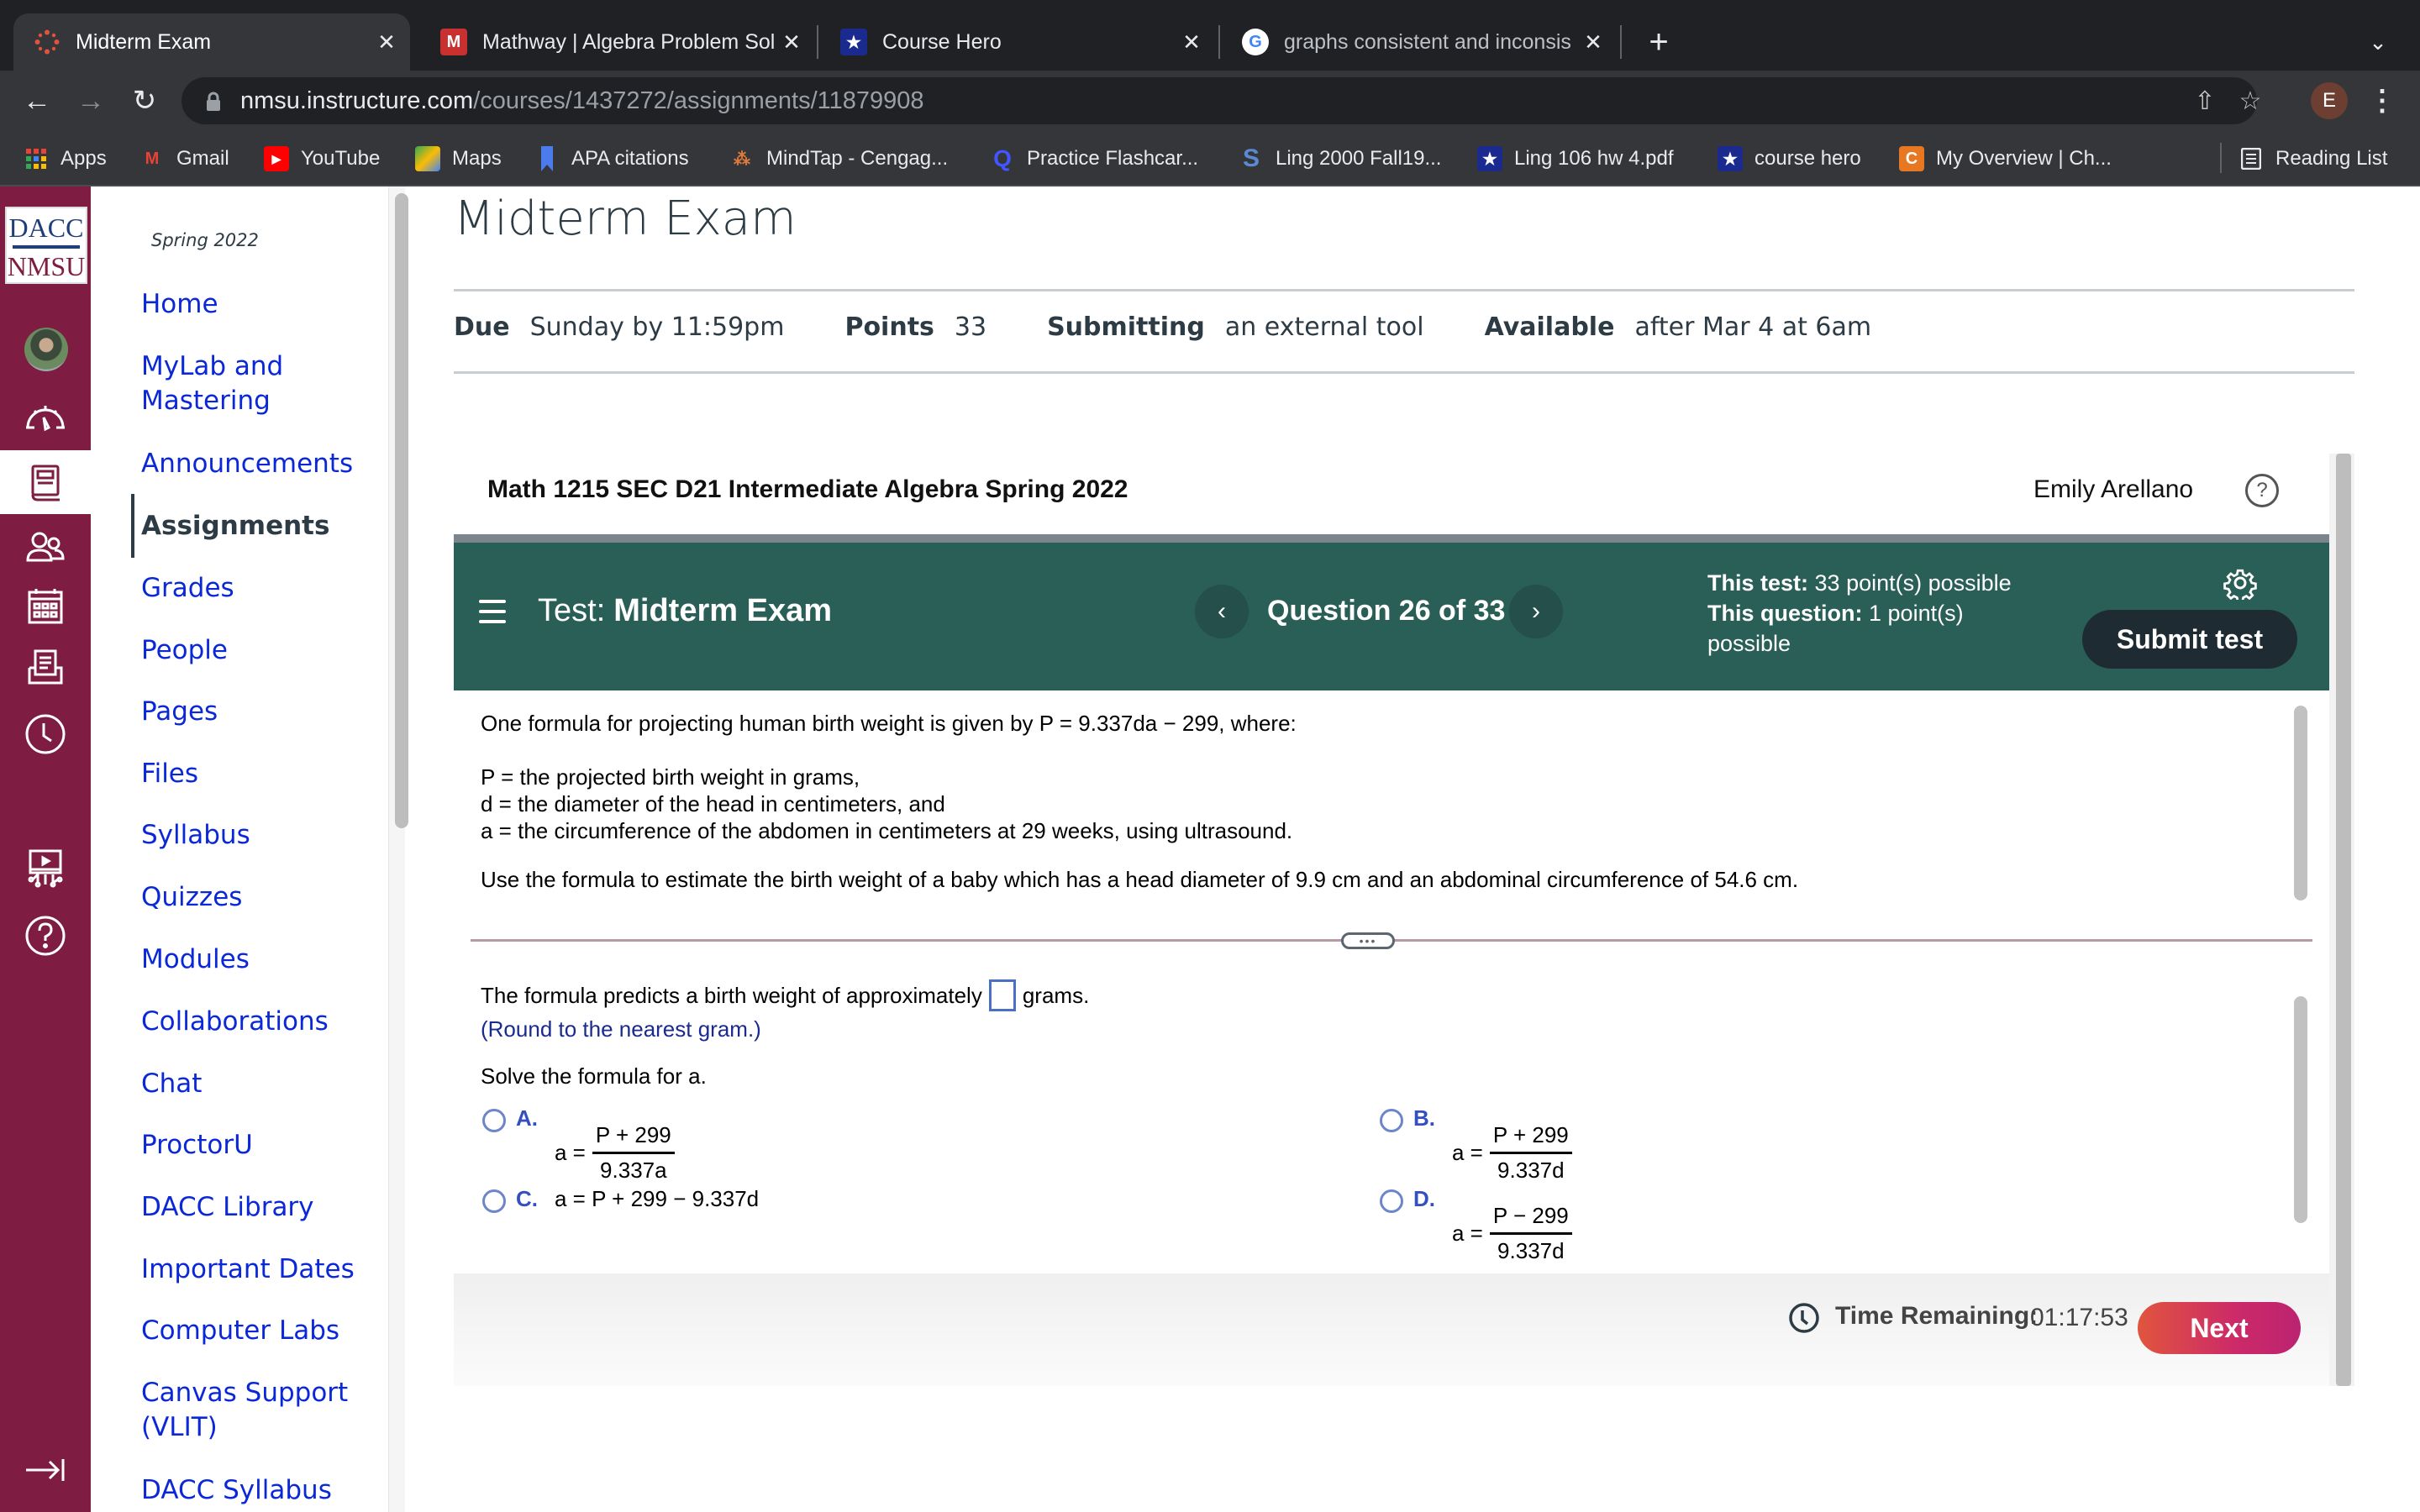 The height and width of the screenshot is (1512, 2420). I want to click on studio-icon, so click(45, 868).